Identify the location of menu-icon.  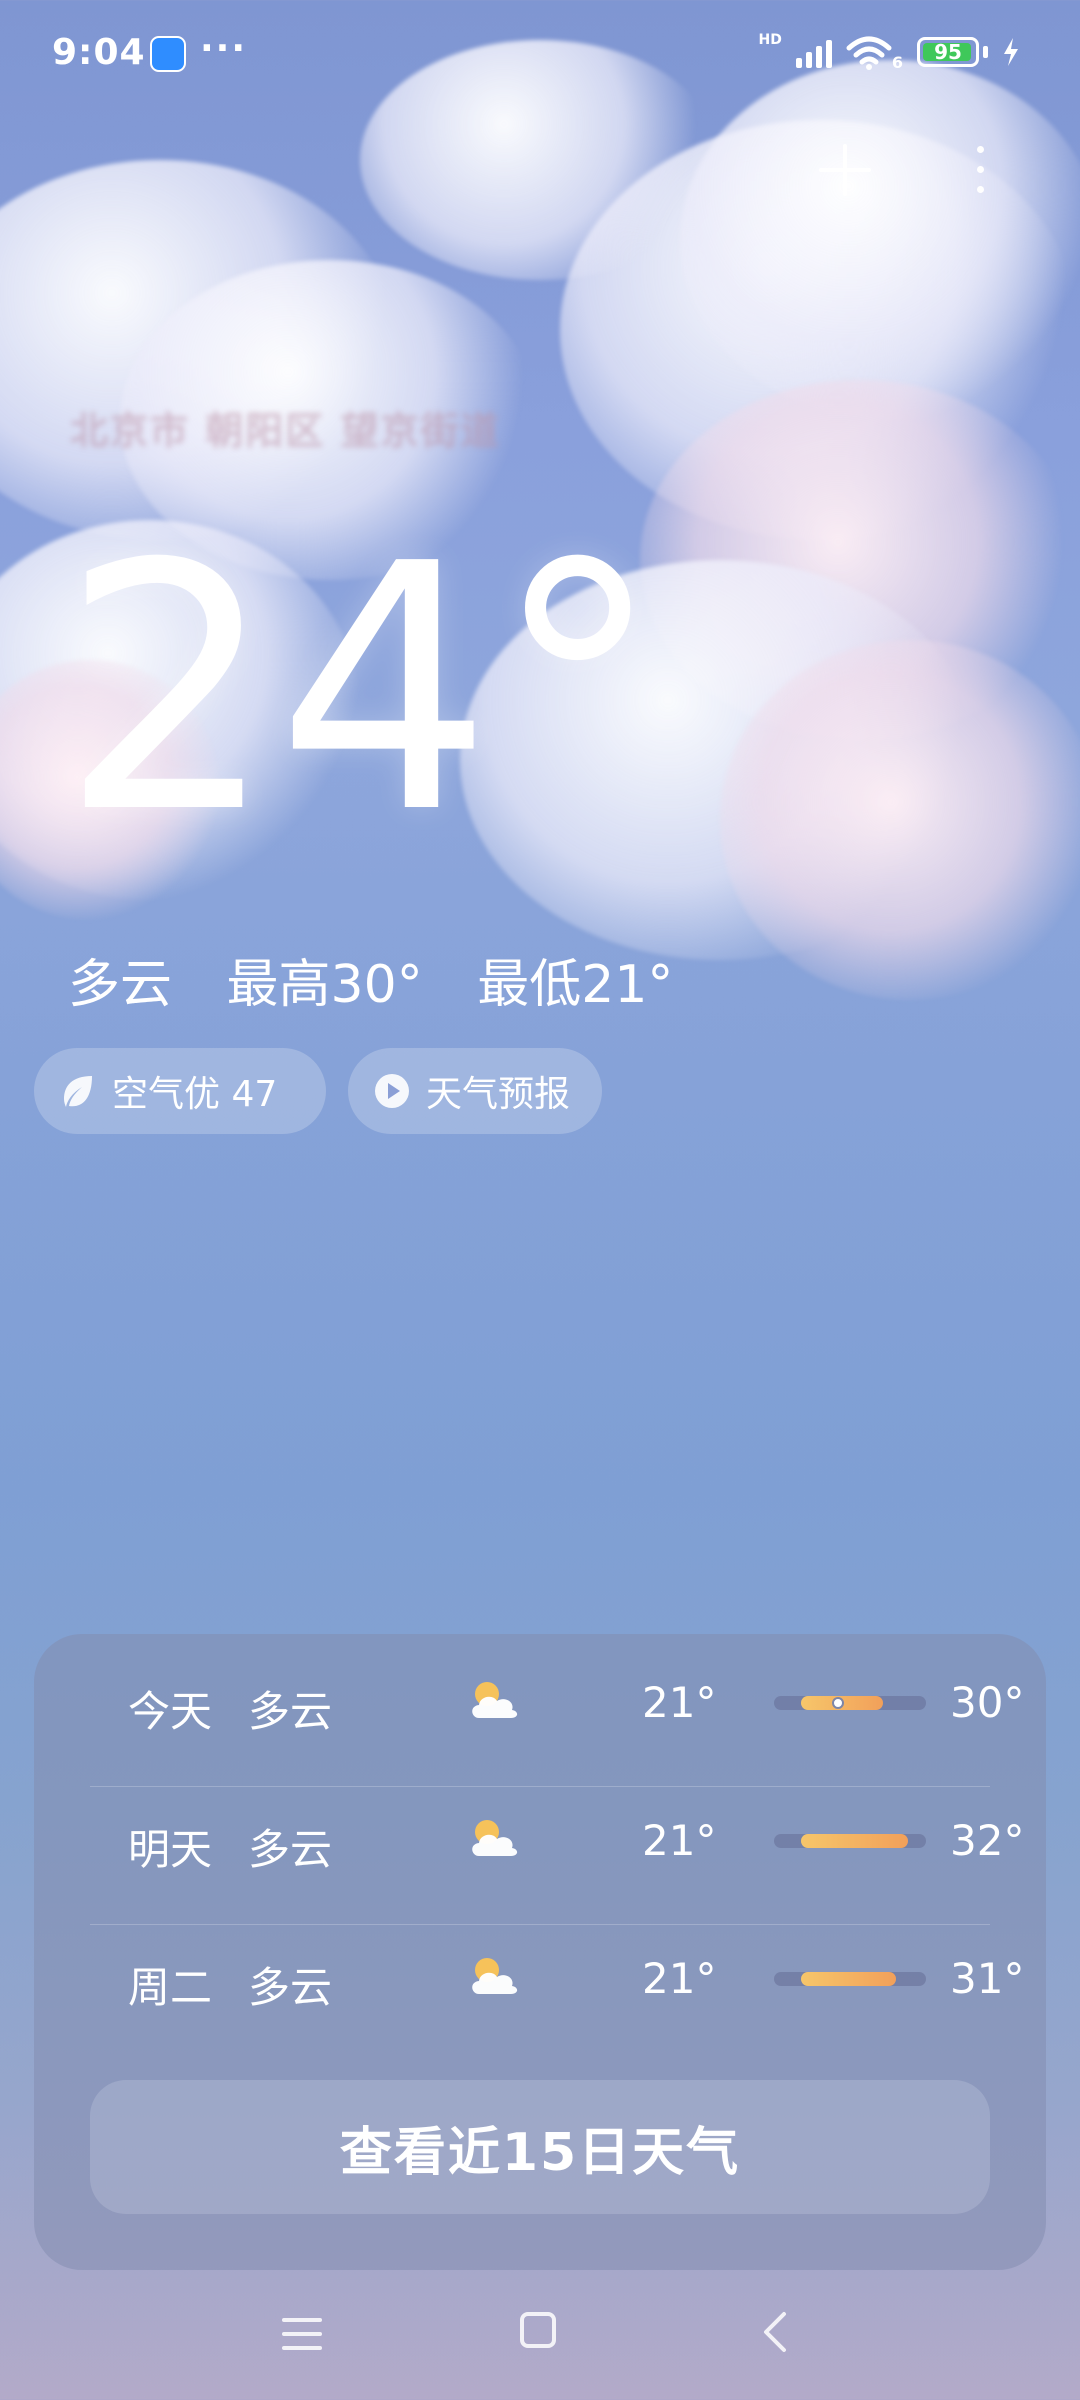
(302, 2320).